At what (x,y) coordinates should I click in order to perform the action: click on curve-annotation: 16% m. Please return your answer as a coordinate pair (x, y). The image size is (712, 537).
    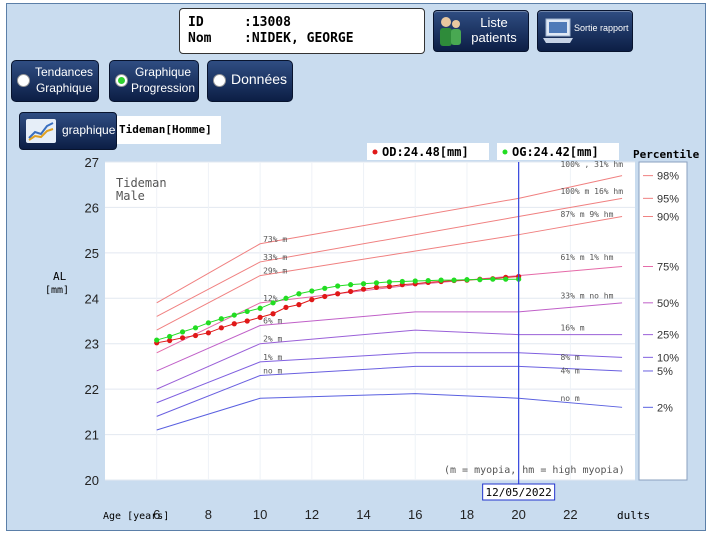
    Looking at the image, I should click on (572, 327).